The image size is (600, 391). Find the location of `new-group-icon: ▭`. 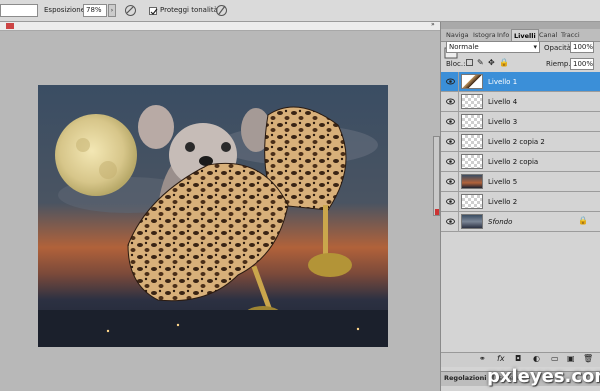

new-group-icon: ▭ is located at coordinates (555, 358).